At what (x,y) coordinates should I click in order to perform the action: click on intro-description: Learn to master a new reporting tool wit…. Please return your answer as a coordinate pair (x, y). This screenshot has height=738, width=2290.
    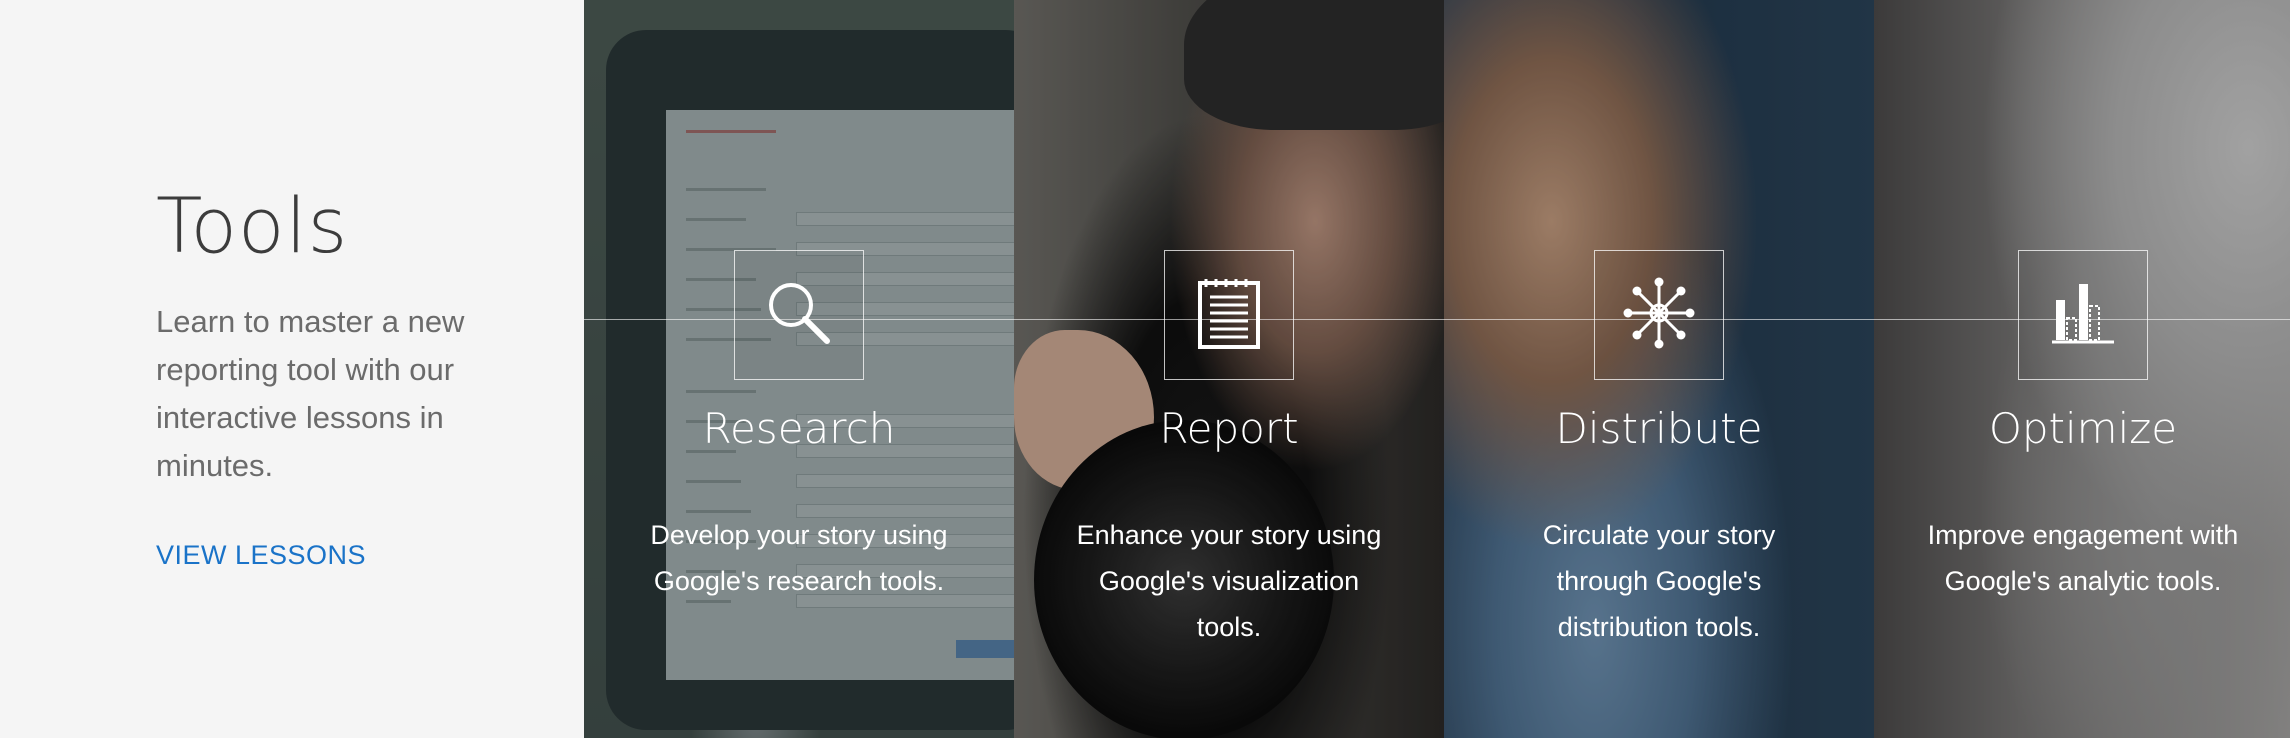
    Looking at the image, I should click on (310, 393).